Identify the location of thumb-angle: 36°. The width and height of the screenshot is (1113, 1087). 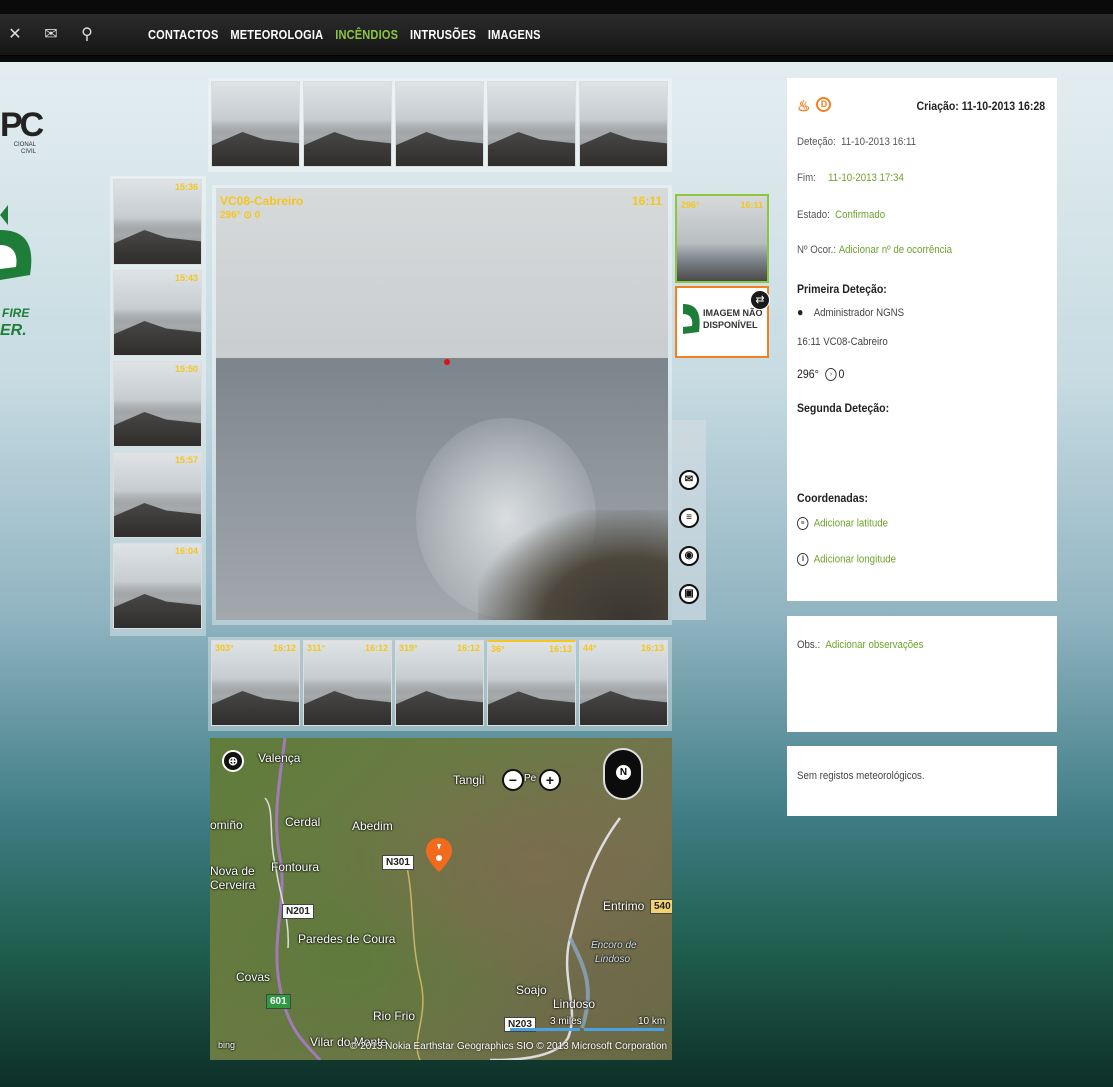
(498, 649).